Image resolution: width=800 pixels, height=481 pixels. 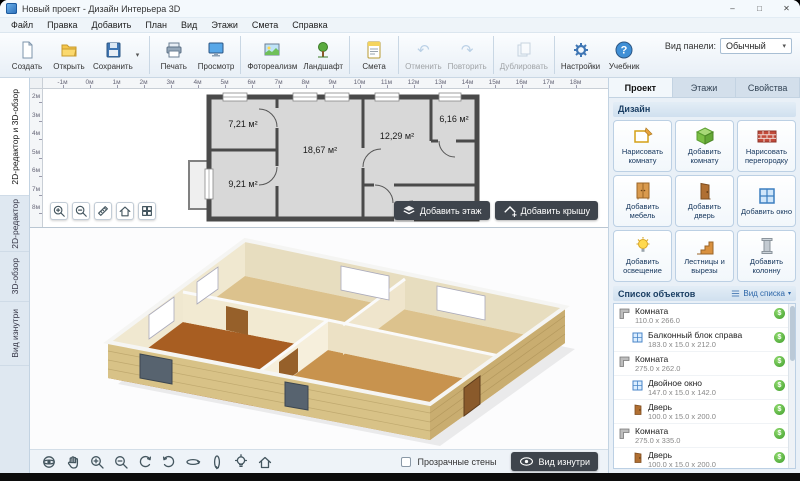 I want to click on bulb-icon, so click(x=643, y=246).